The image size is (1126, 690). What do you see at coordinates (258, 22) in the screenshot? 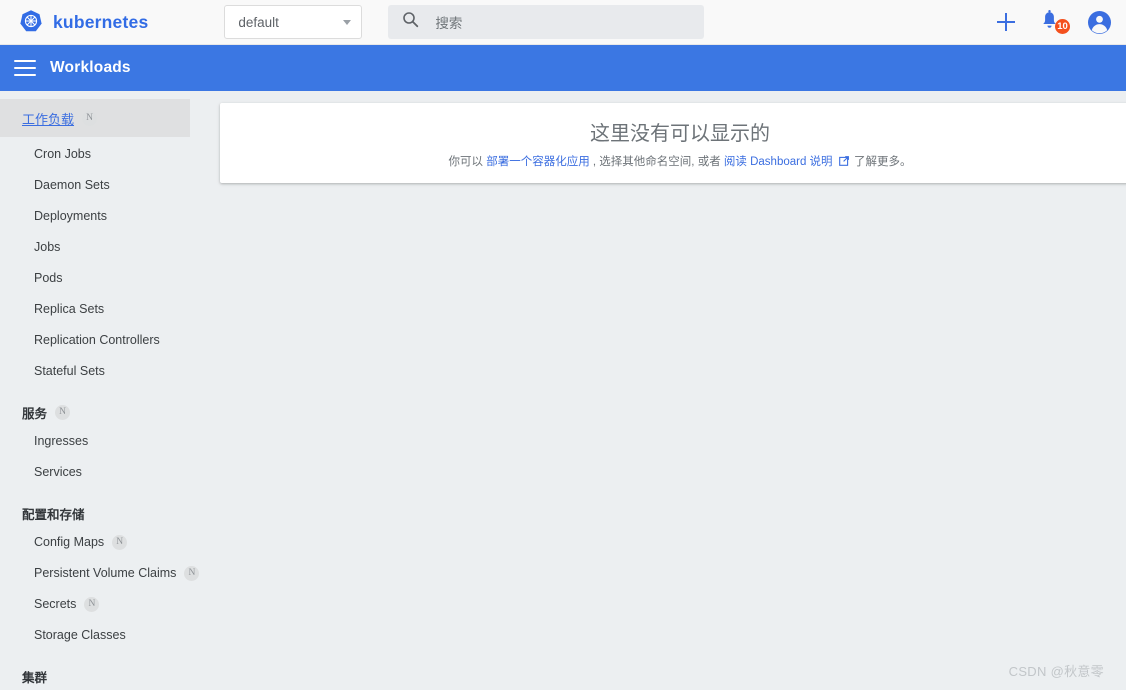
I see `namespace-value: default` at bounding box center [258, 22].